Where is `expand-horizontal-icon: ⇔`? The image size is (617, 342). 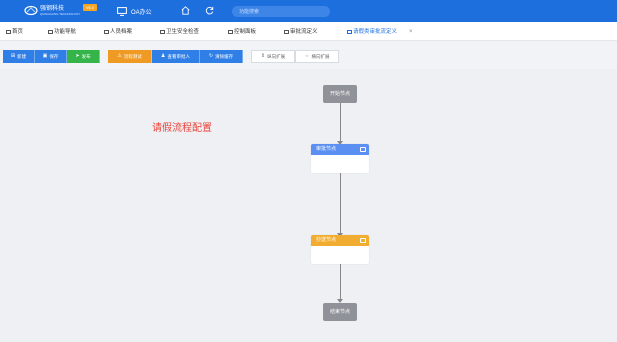
expand-horizontal-icon: ⇔ is located at coordinates (307, 56).